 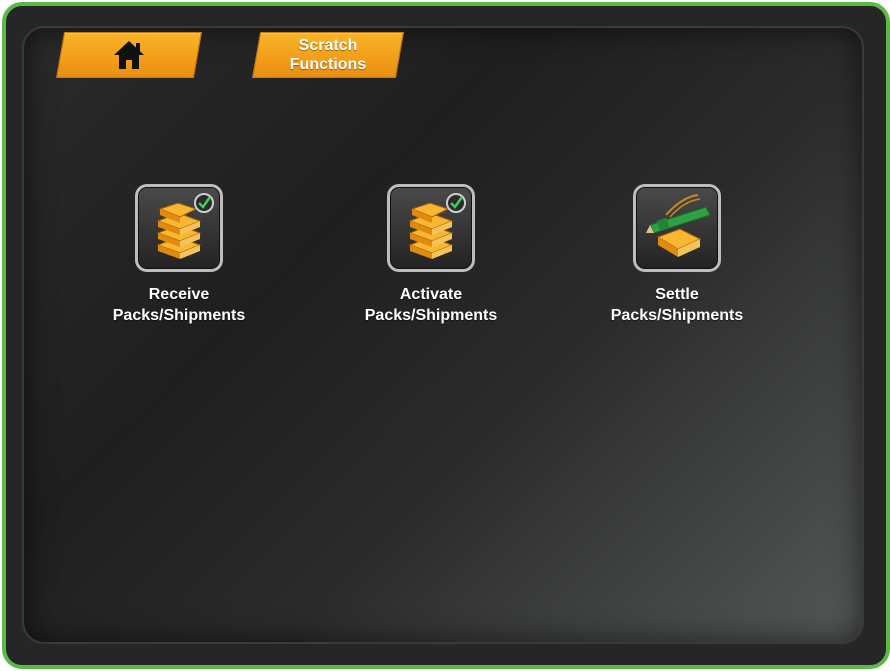 I want to click on pen-pack-icon, so click(x=677, y=228).